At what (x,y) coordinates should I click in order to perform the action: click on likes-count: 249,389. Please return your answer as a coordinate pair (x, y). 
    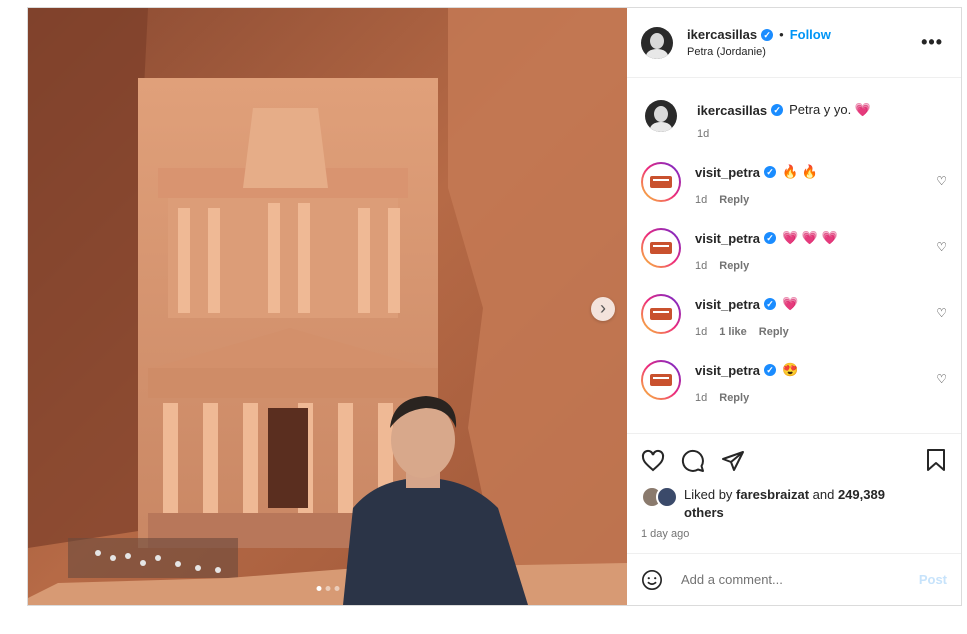
    Looking at the image, I should click on (861, 494).